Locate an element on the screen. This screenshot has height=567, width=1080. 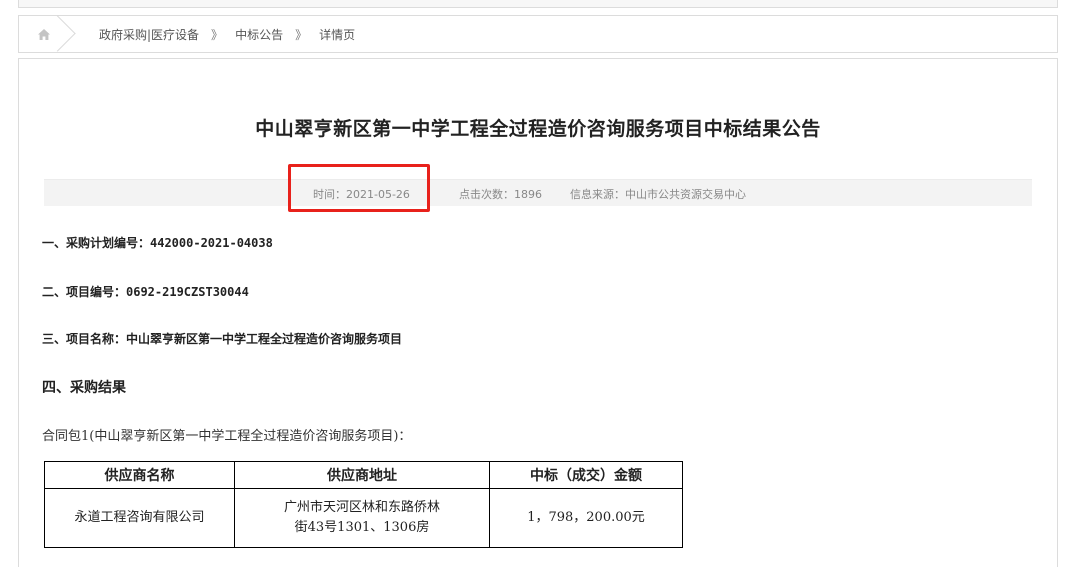
meta-bar: 时间：2021-05-26 点击次数：1896 信息来源：中山市公共资源交易中心 is located at coordinates (538, 192).